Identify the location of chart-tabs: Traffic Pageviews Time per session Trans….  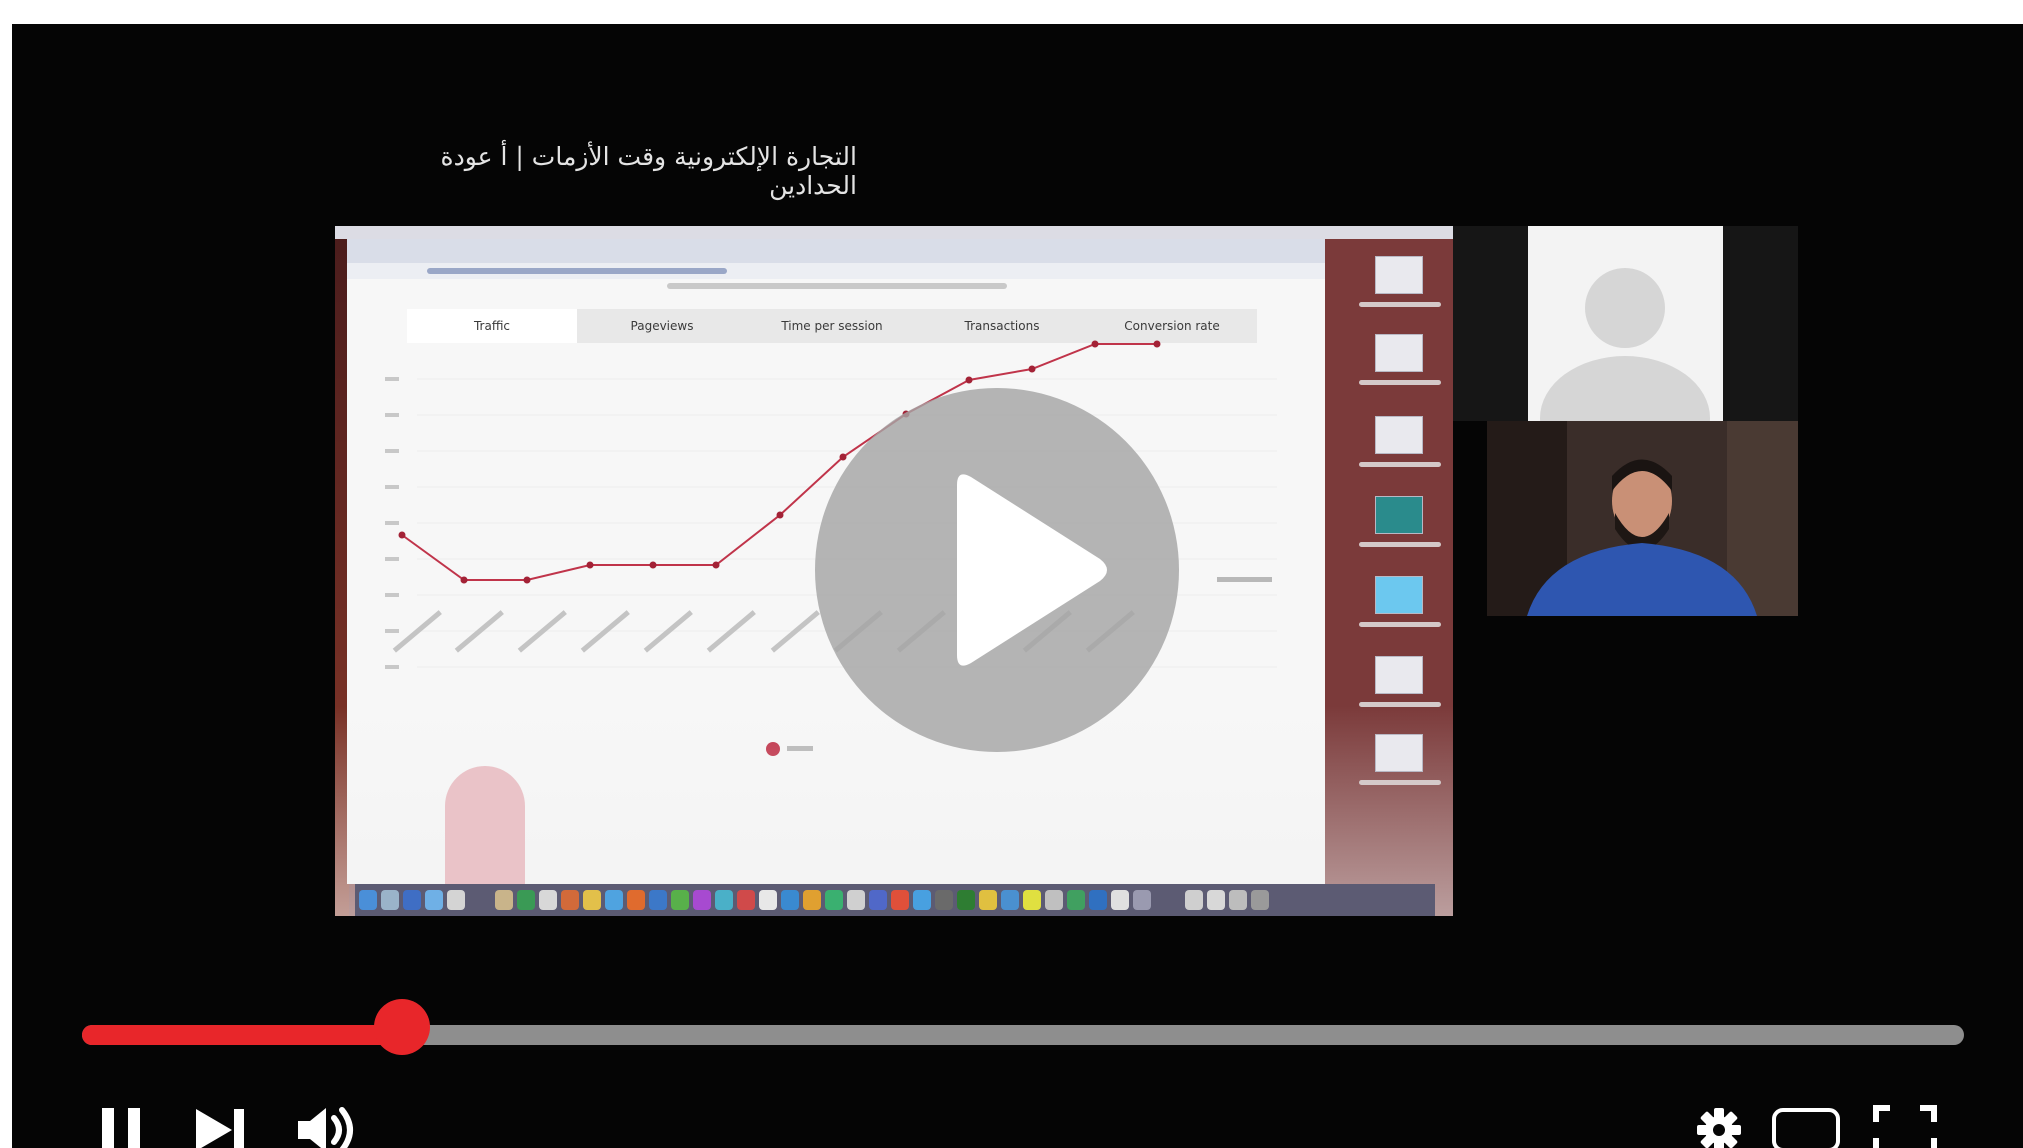
(832, 326).